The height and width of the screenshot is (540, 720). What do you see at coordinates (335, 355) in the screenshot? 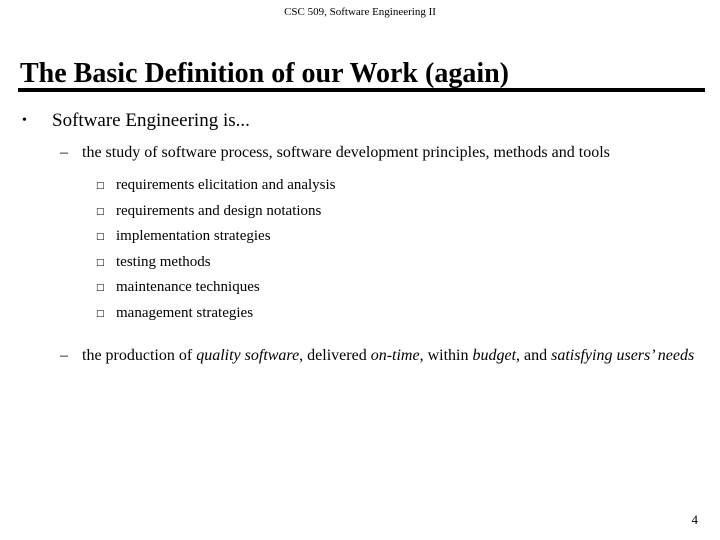
I see `text-fragment: , delivered` at bounding box center [335, 355].